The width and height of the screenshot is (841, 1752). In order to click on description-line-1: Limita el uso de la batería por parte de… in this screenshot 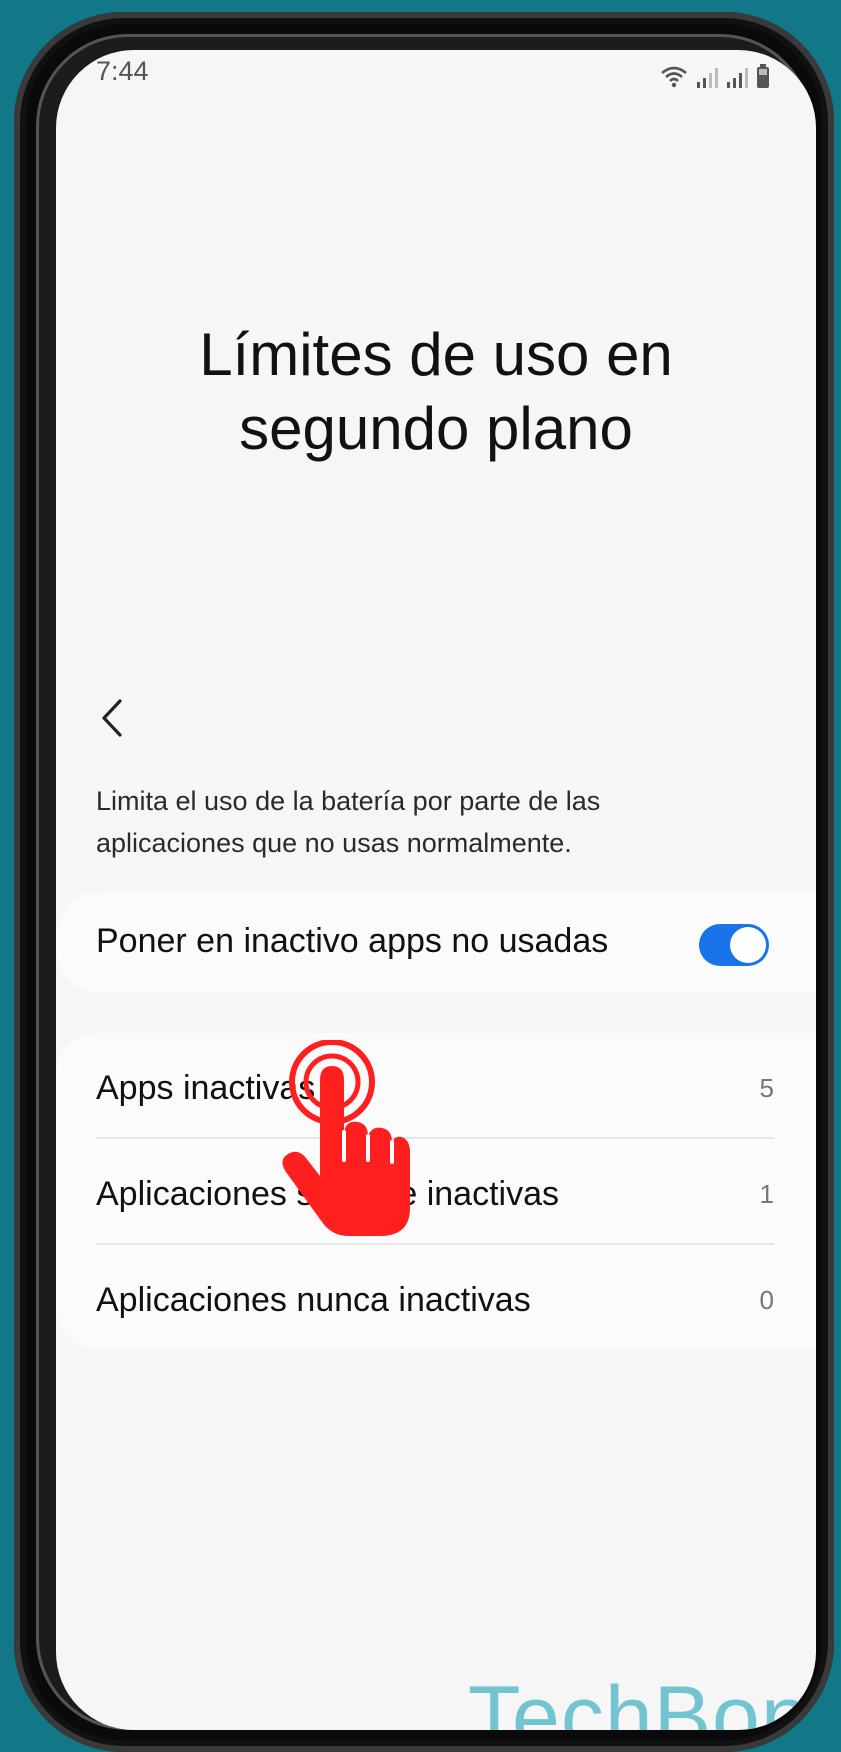, I will do `click(348, 801)`.